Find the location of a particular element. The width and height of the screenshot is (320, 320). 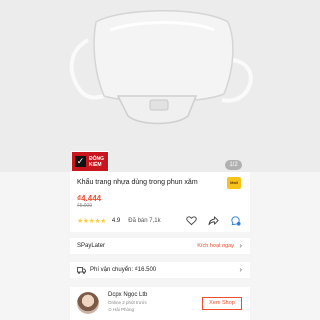

mall-badge: Mall is located at coordinates (234, 183).